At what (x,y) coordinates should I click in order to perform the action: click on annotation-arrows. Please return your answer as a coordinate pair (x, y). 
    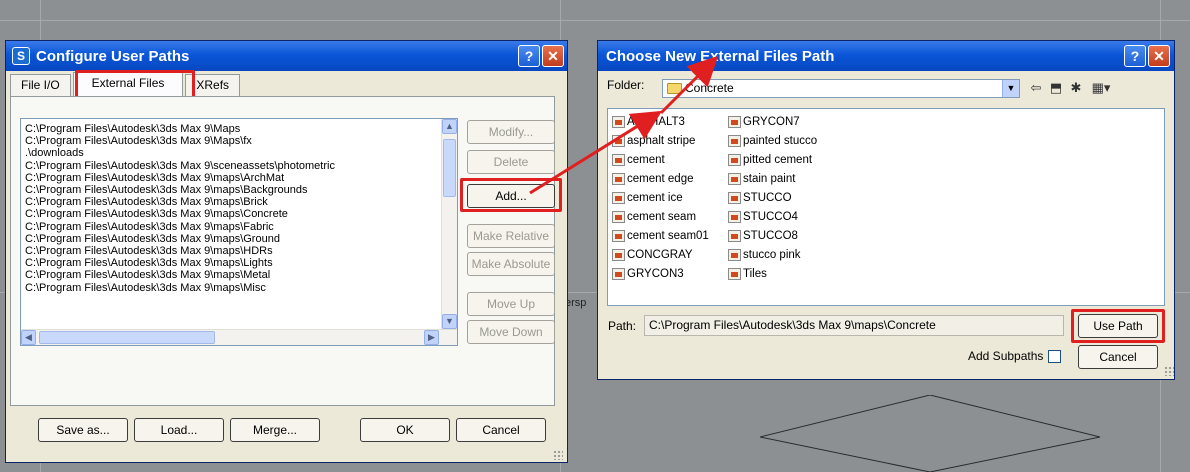
    Looking at the image, I should click on (624, 125).